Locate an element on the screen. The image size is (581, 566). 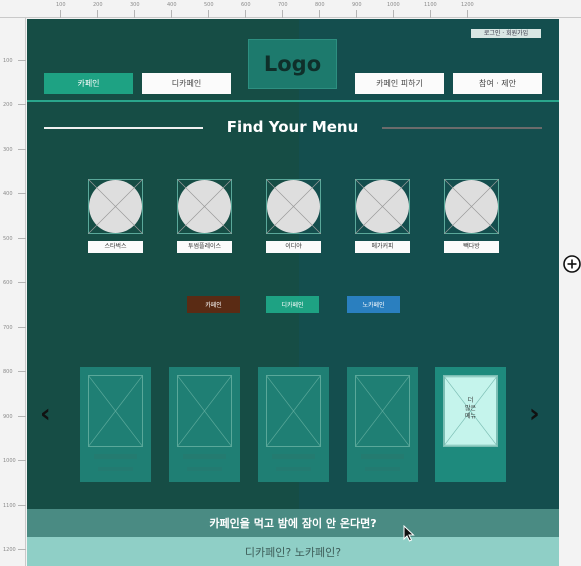
carousel-next-arrow: › is located at coordinates (534, 414).